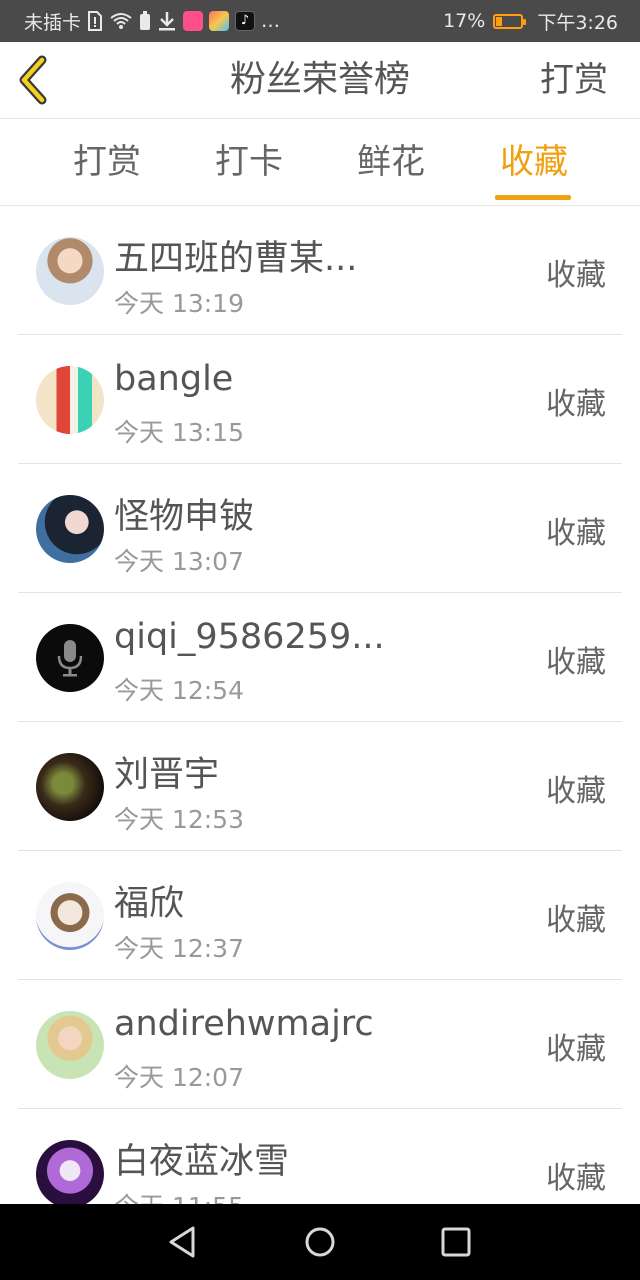 This screenshot has height=1280, width=640. What do you see at coordinates (193, 21) in the screenshot?
I see `app-notification-pink-icon` at bounding box center [193, 21].